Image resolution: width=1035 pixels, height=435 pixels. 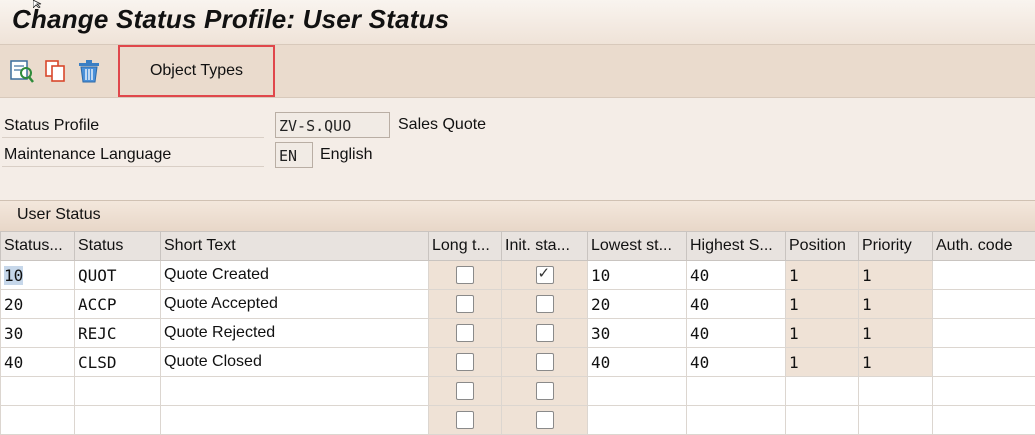 What do you see at coordinates (56, 71) in the screenshot?
I see `copy-icon` at bounding box center [56, 71].